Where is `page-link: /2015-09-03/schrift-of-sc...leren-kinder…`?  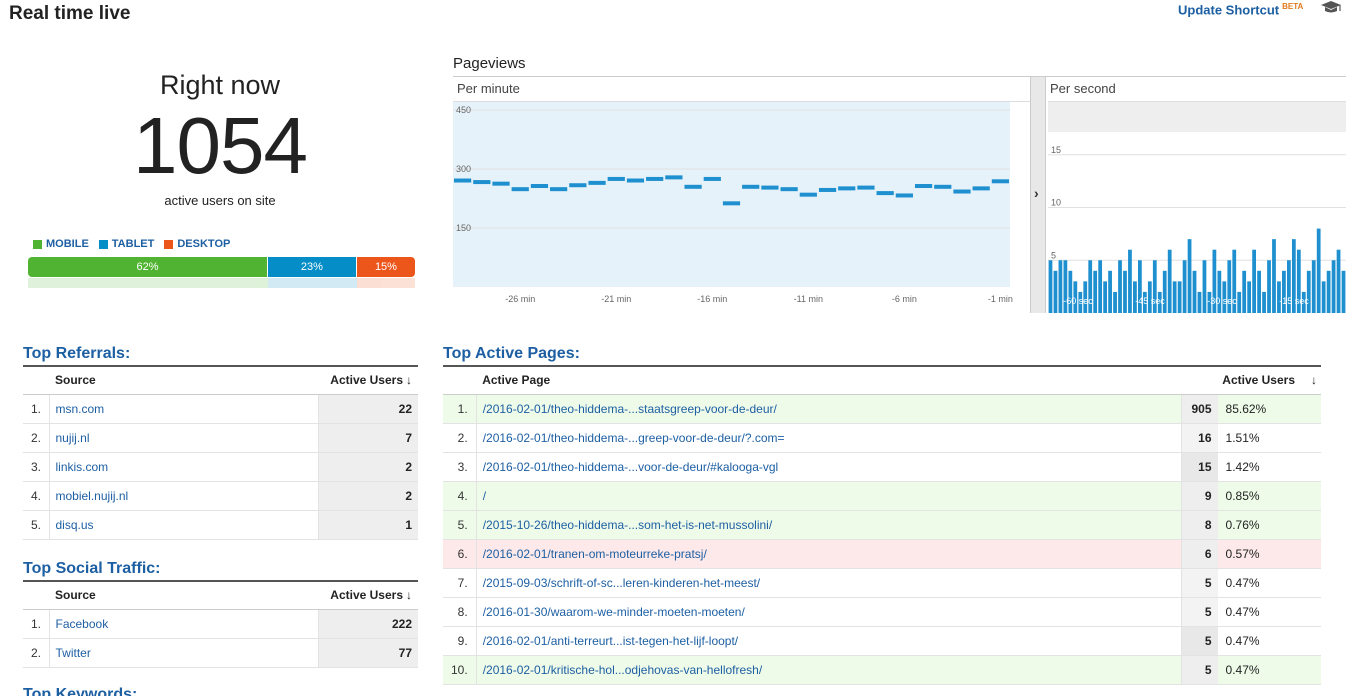 page-link: /2015-09-03/schrift-of-sc...leren-kinder… is located at coordinates (828, 583).